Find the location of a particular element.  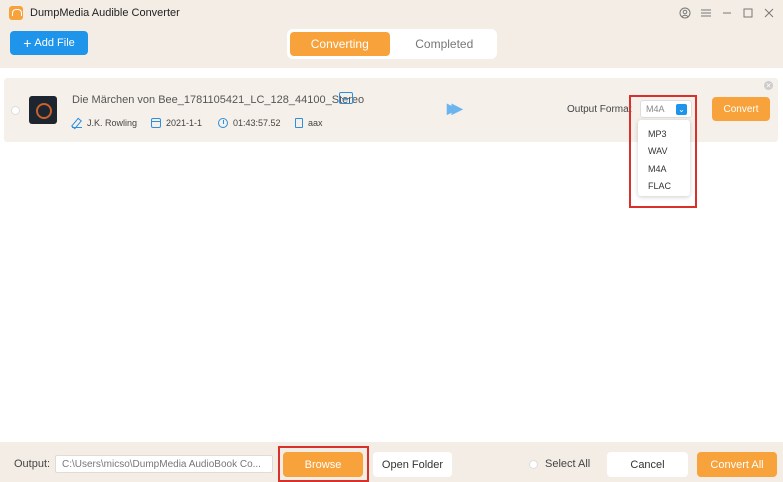

convert-button: Convert is located at coordinates (741, 109).